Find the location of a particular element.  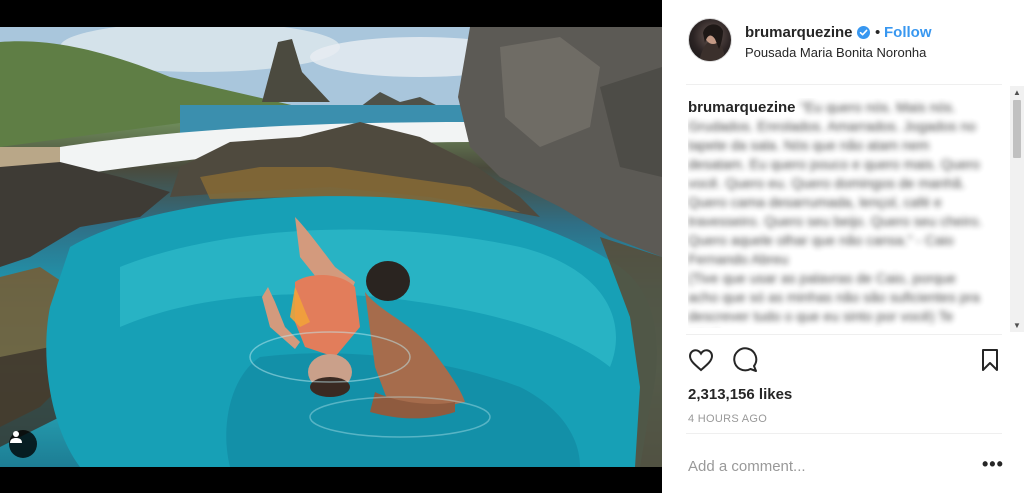

like-button is located at coordinates (701, 360).